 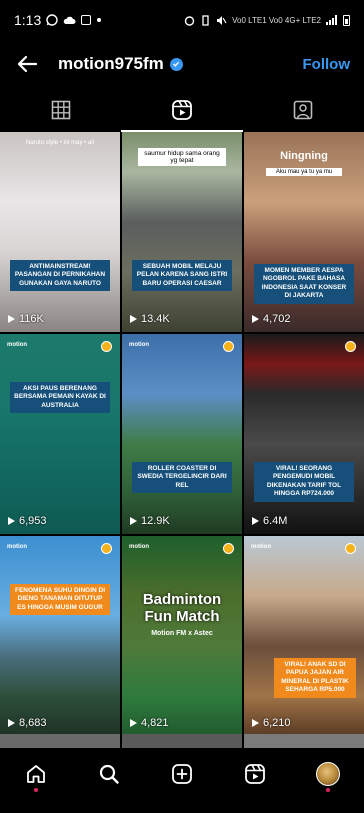 I want to click on reel-views: 6,953, so click(x=27, y=521).